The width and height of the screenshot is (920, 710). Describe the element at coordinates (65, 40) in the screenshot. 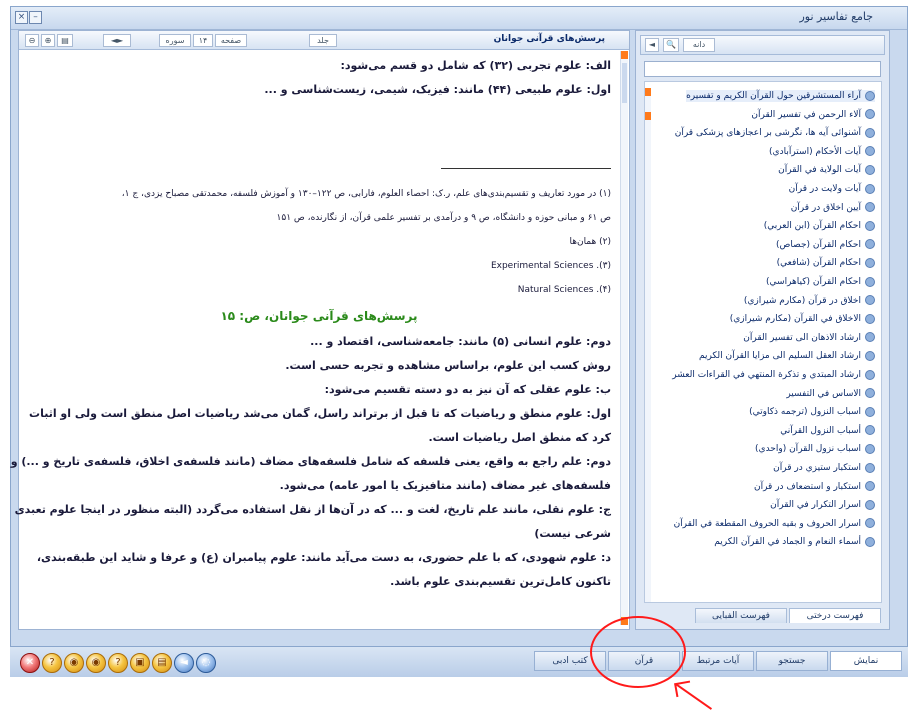

I see `print-icon: ▤` at that location.